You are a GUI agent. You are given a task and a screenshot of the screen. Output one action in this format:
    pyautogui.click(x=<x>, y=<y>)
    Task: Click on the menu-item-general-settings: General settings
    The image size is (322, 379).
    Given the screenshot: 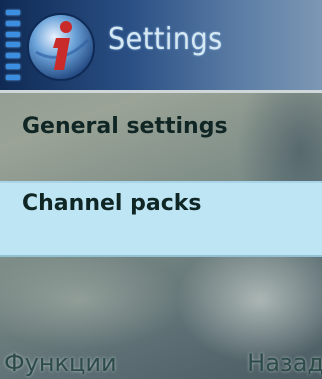 What is the action you would take?
    pyautogui.click(x=161, y=129)
    